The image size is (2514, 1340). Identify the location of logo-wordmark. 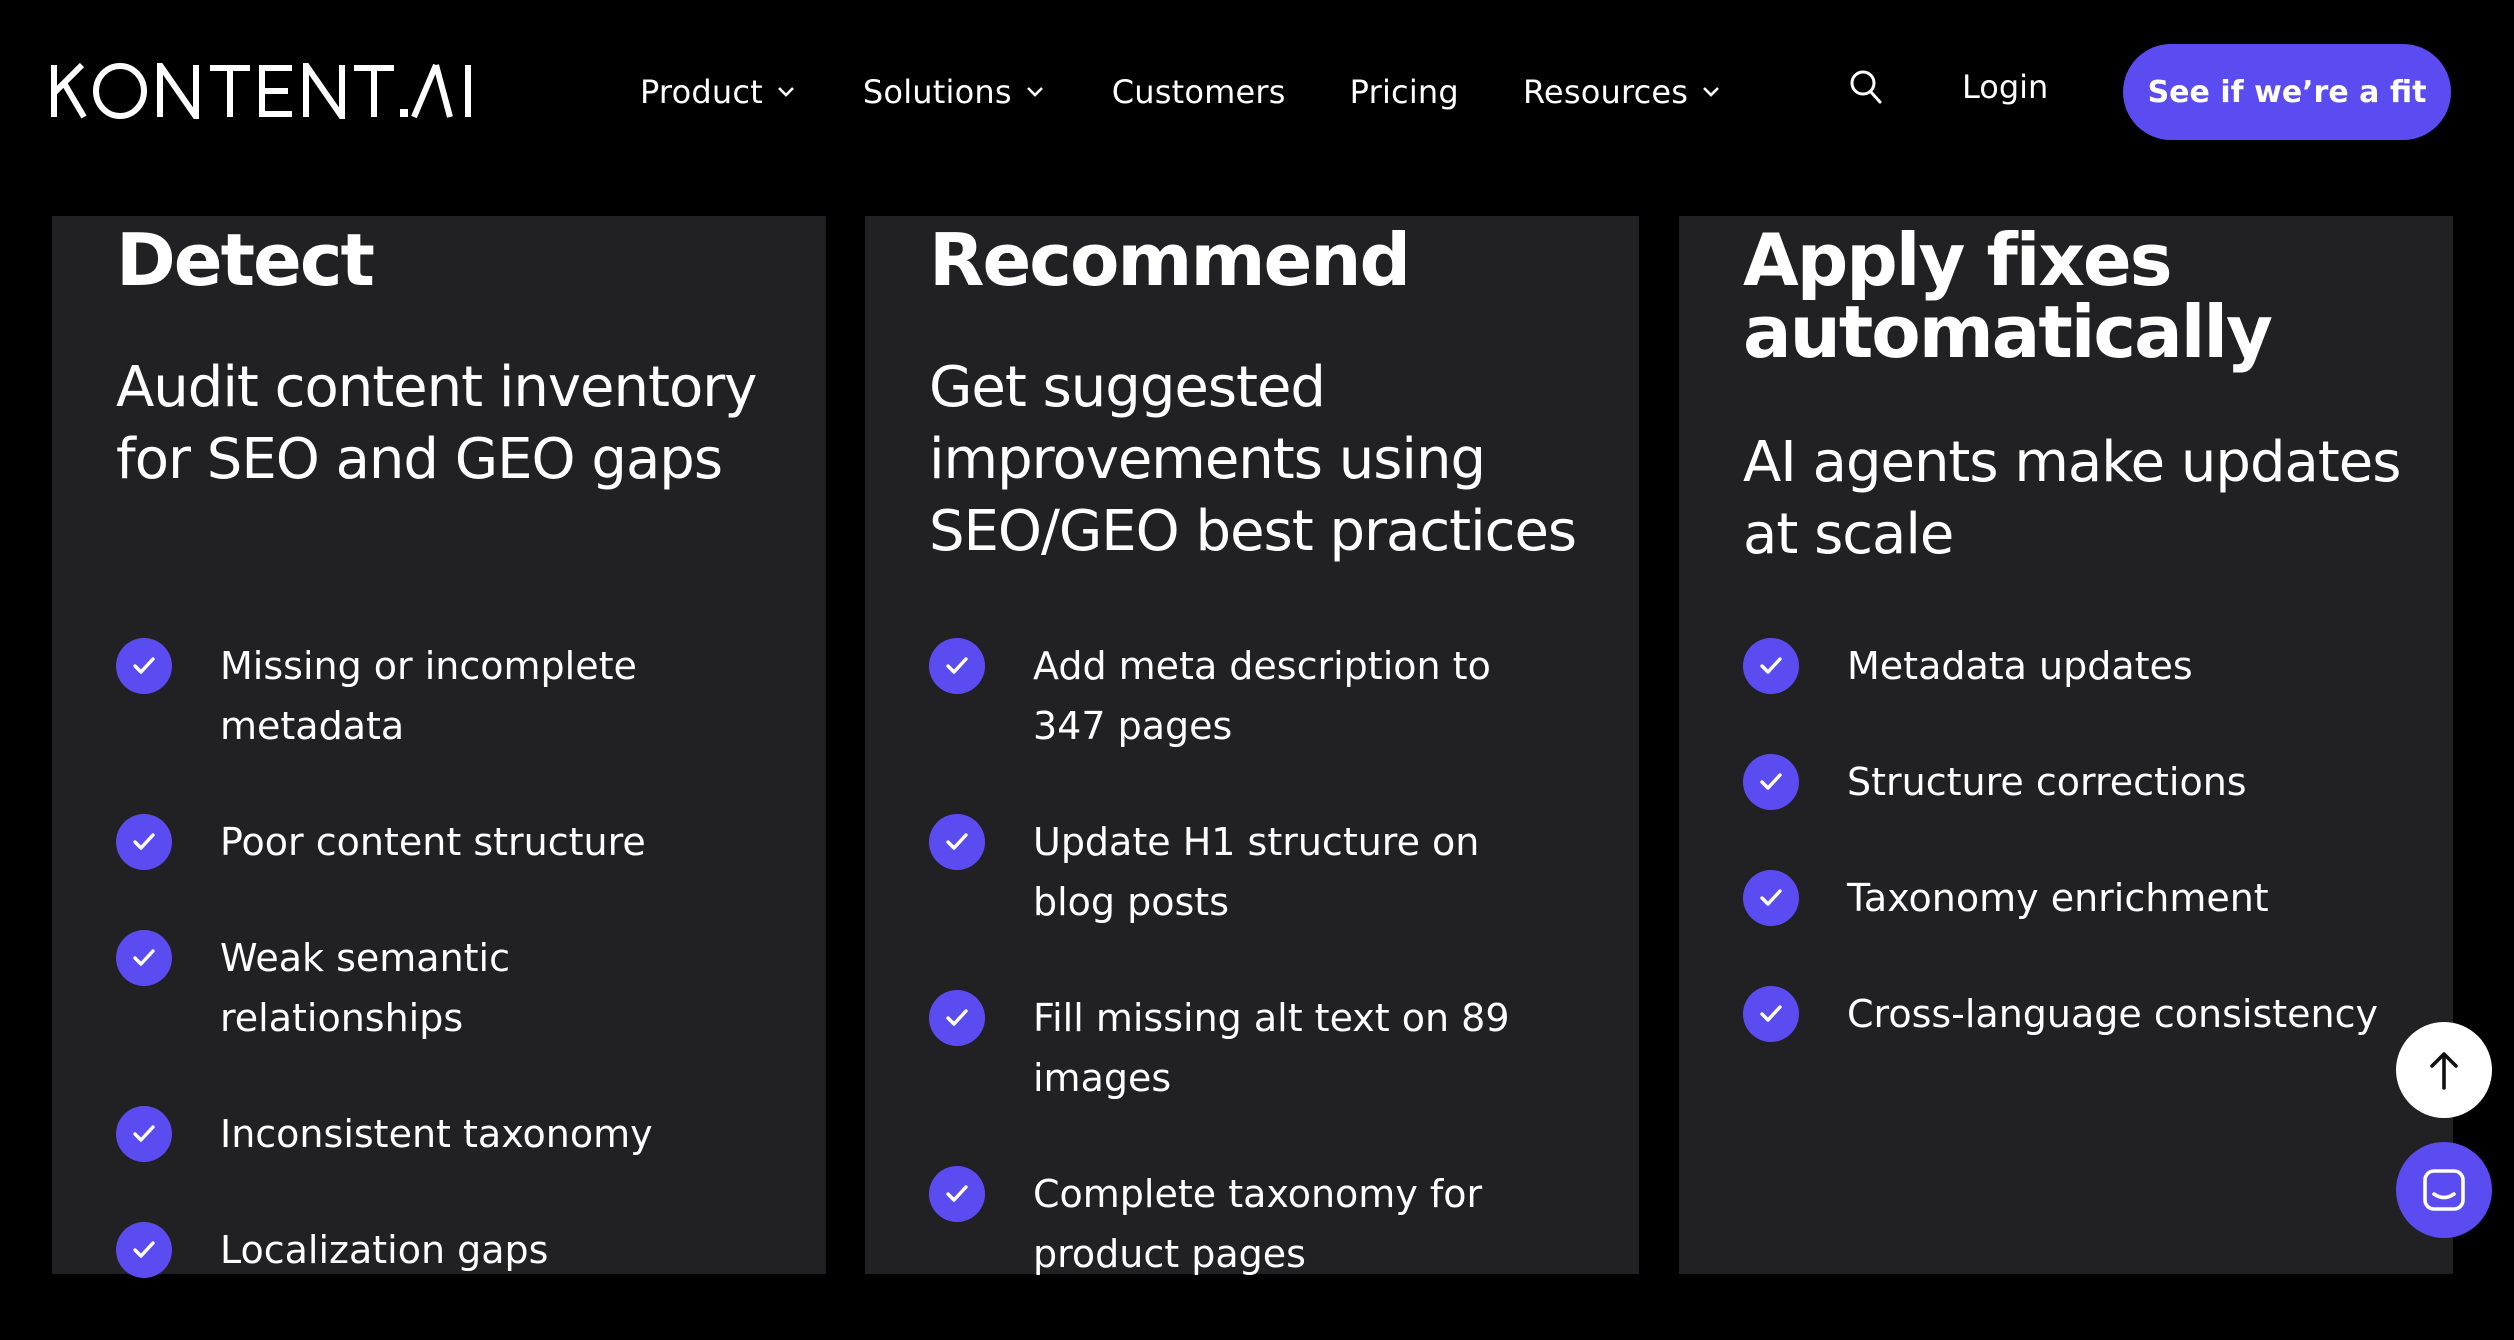
(261, 91).